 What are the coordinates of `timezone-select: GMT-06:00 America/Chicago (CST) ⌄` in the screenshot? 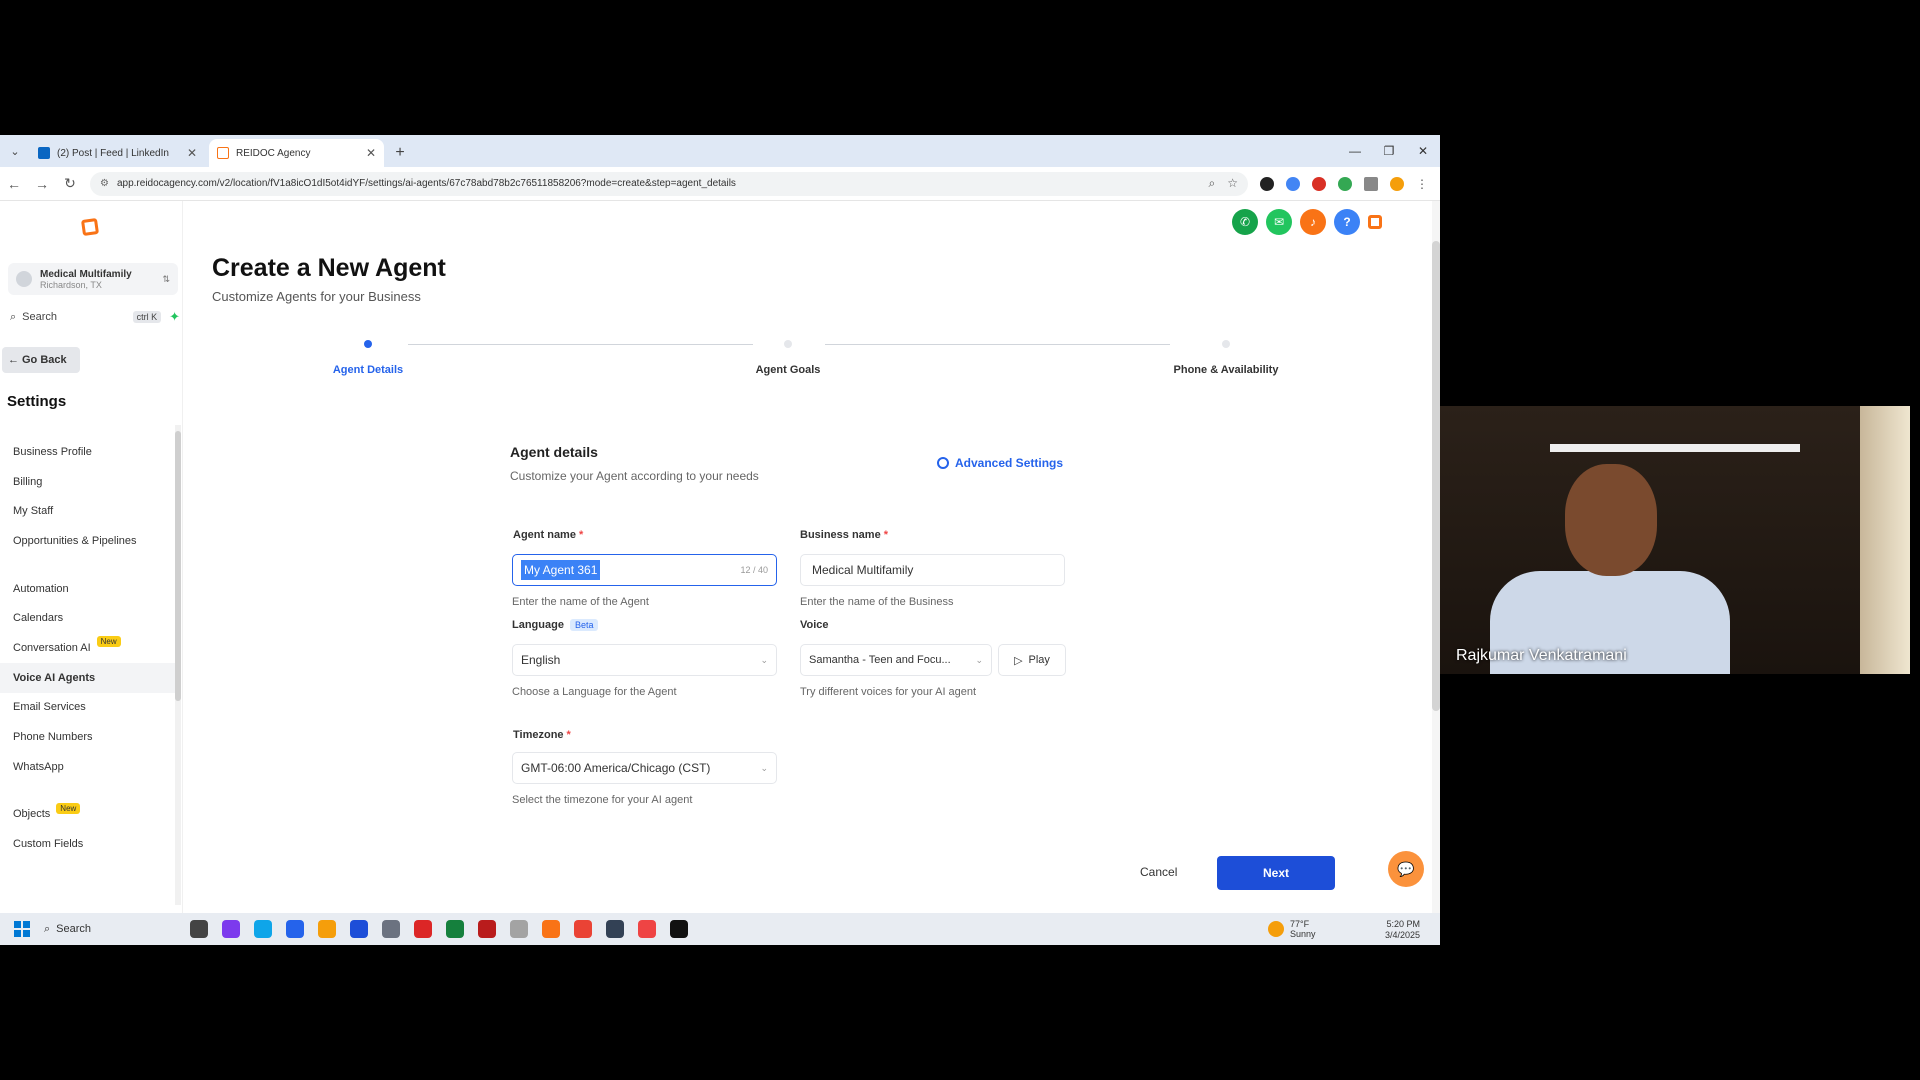 It's located at (644, 768).